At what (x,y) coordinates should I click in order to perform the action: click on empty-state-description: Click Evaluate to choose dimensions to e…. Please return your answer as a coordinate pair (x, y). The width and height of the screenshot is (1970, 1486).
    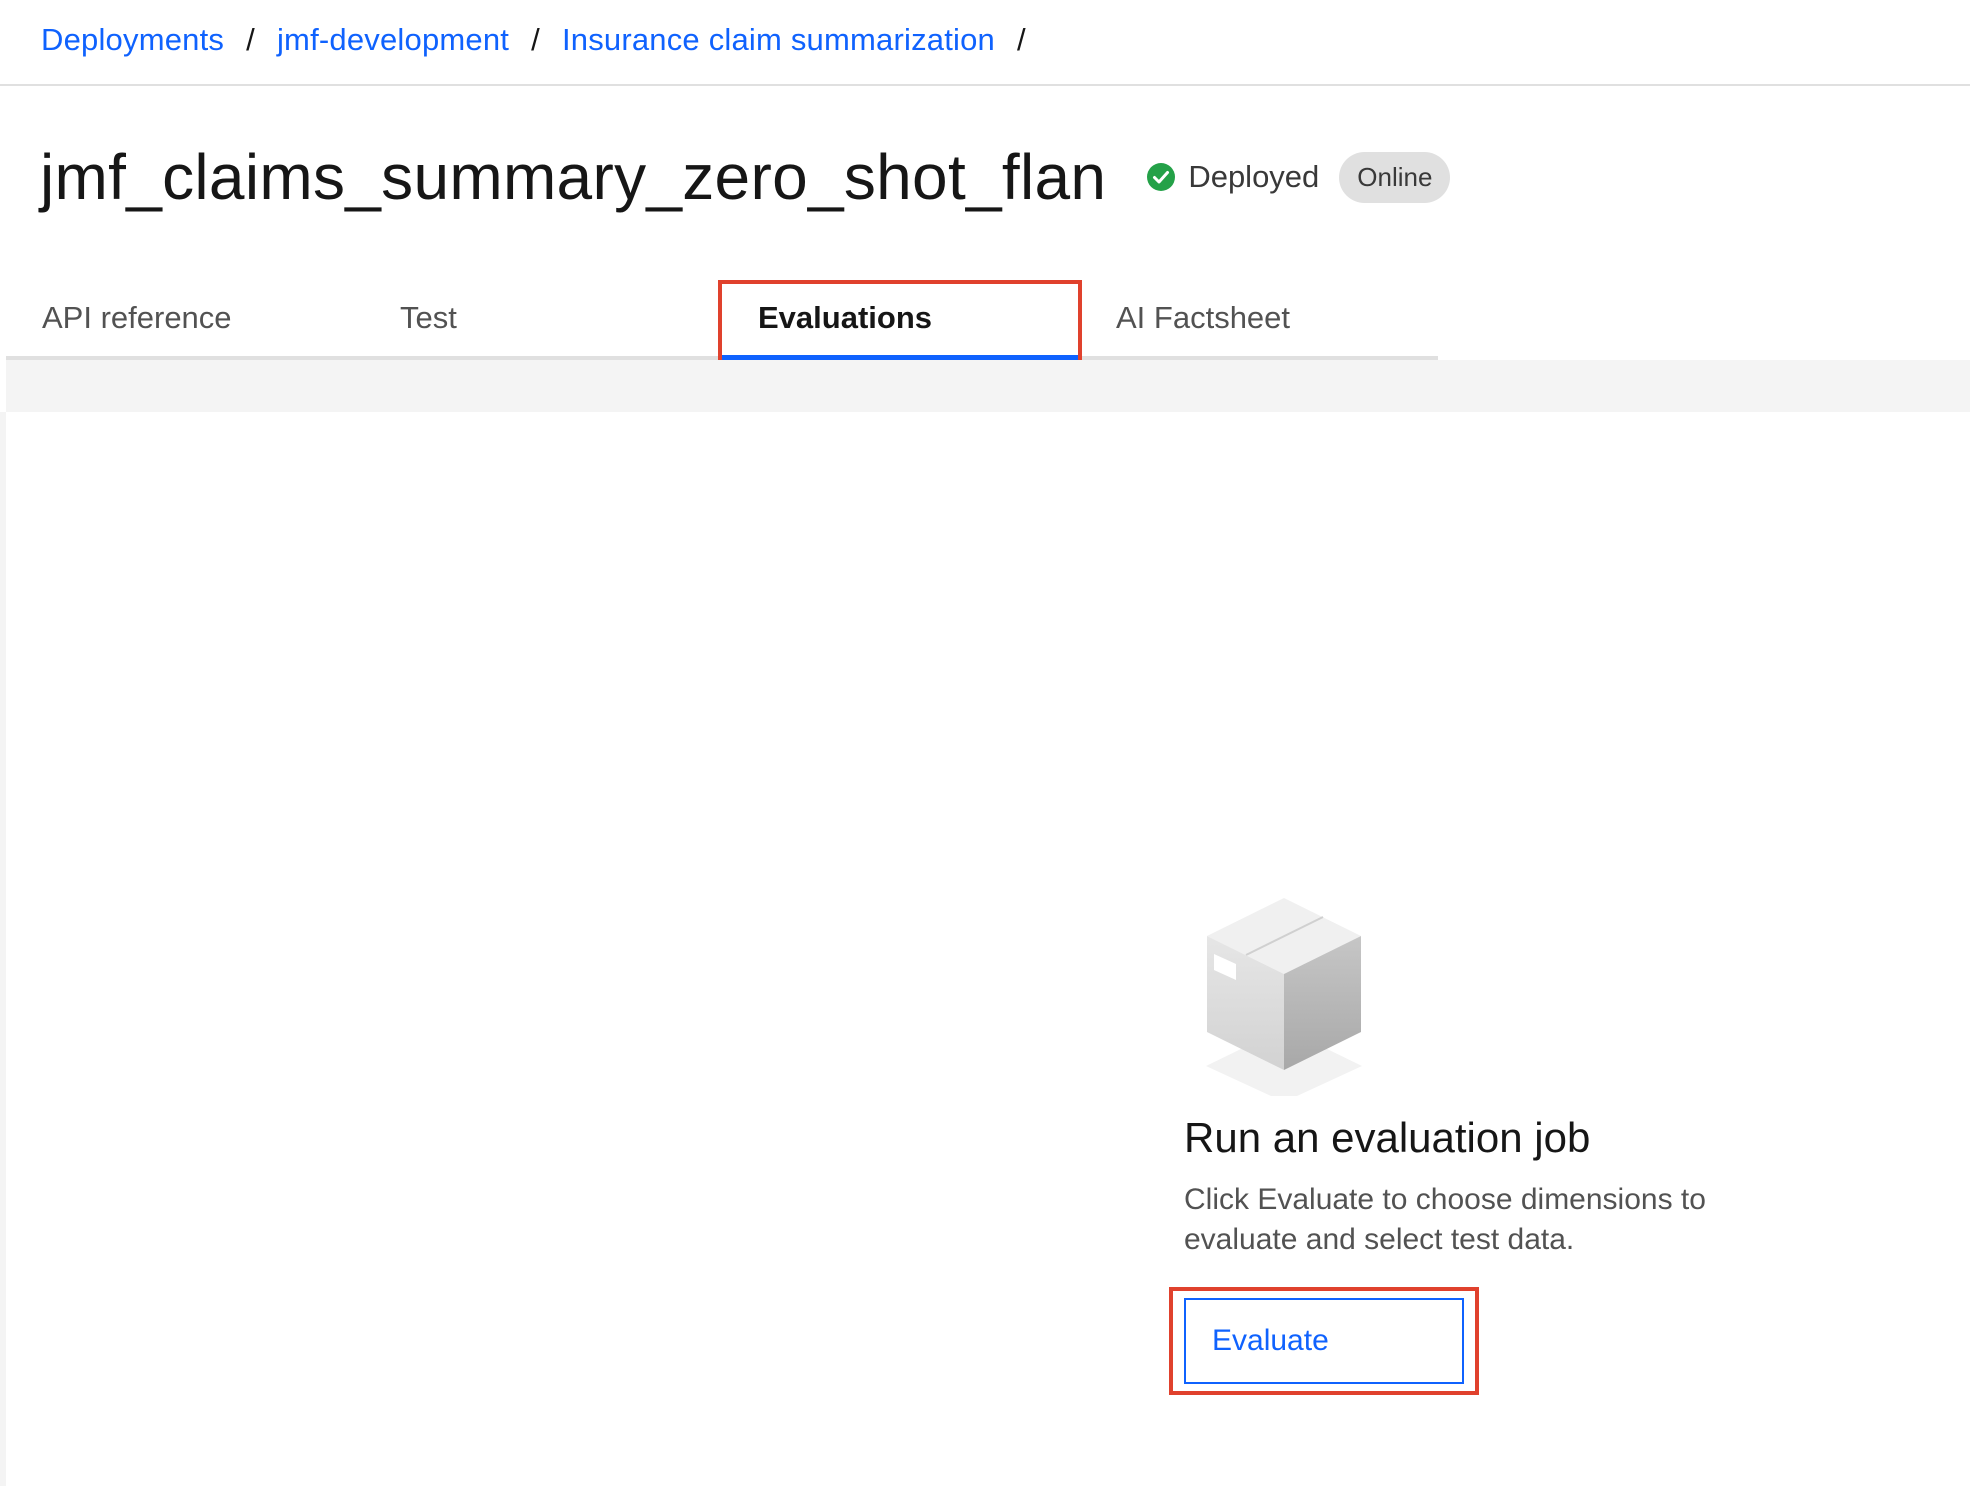
    Looking at the image, I should click on (1445, 1219).